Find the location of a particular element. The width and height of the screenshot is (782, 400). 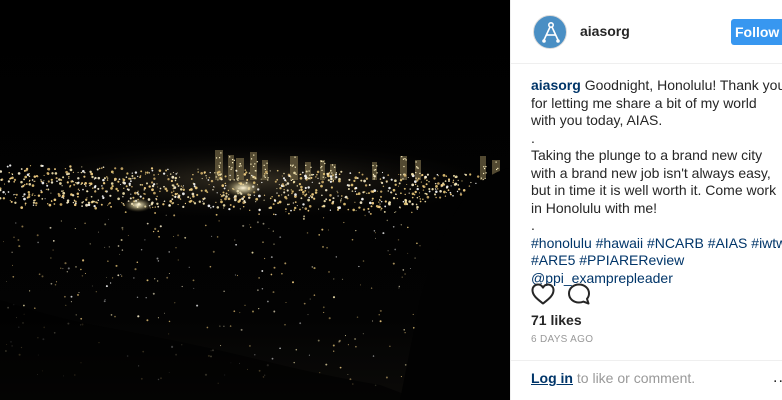

caption-text: with you today, AIAS. is located at coordinates (597, 120).